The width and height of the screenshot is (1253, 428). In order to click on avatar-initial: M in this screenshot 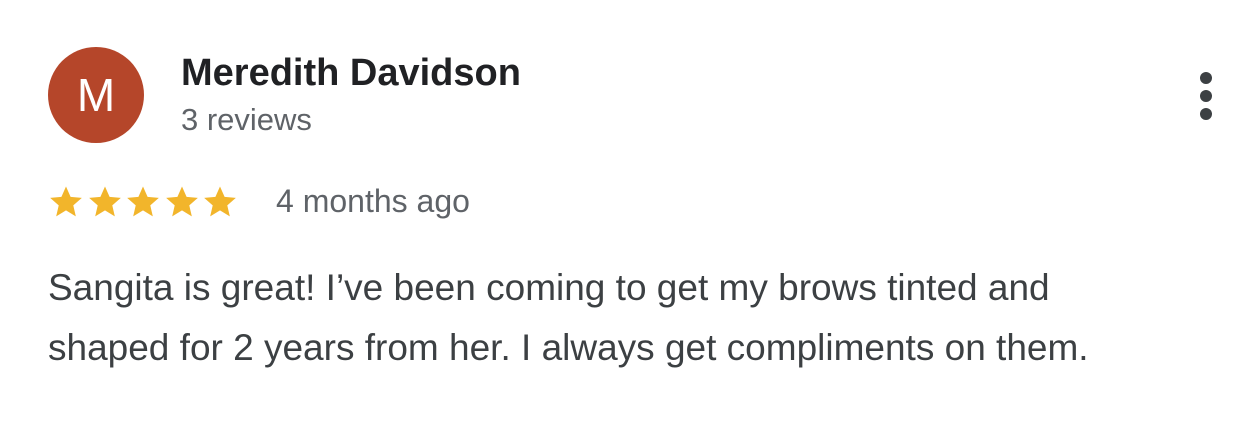, I will do `click(96, 95)`.